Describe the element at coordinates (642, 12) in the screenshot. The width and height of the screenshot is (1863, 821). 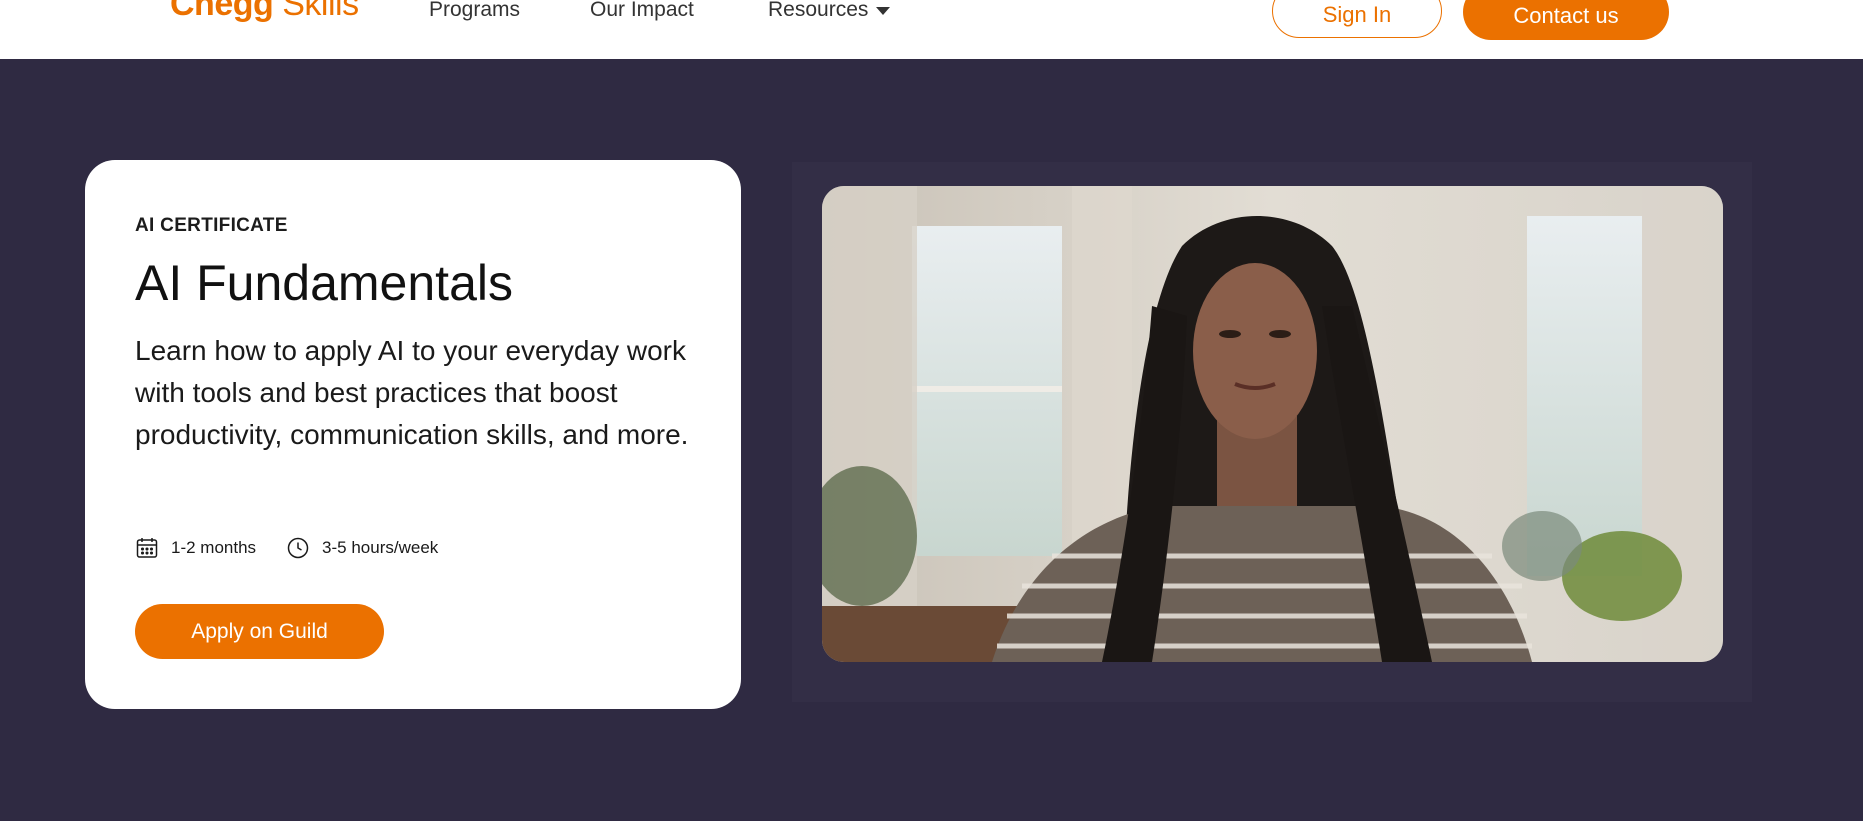
I see `nav-our-impact: Our Impact` at that location.